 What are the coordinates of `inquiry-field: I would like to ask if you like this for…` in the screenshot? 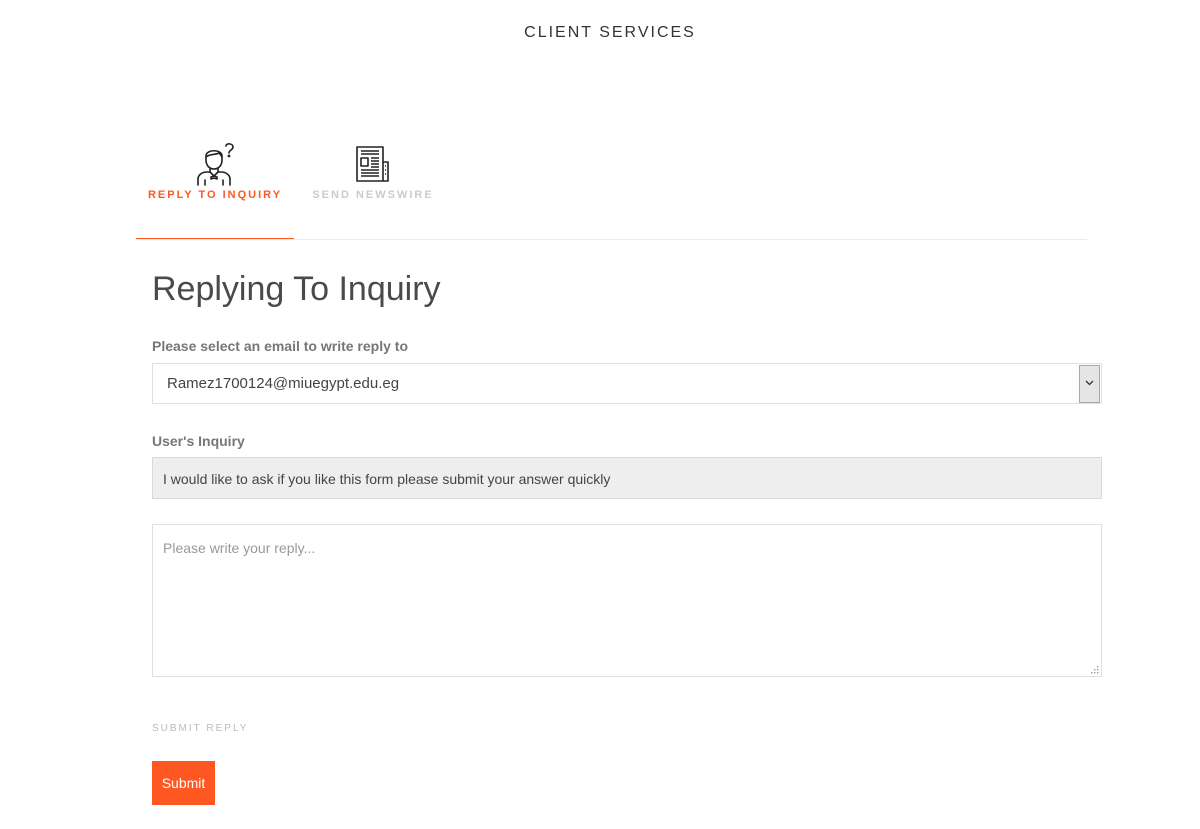 It's located at (627, 478).